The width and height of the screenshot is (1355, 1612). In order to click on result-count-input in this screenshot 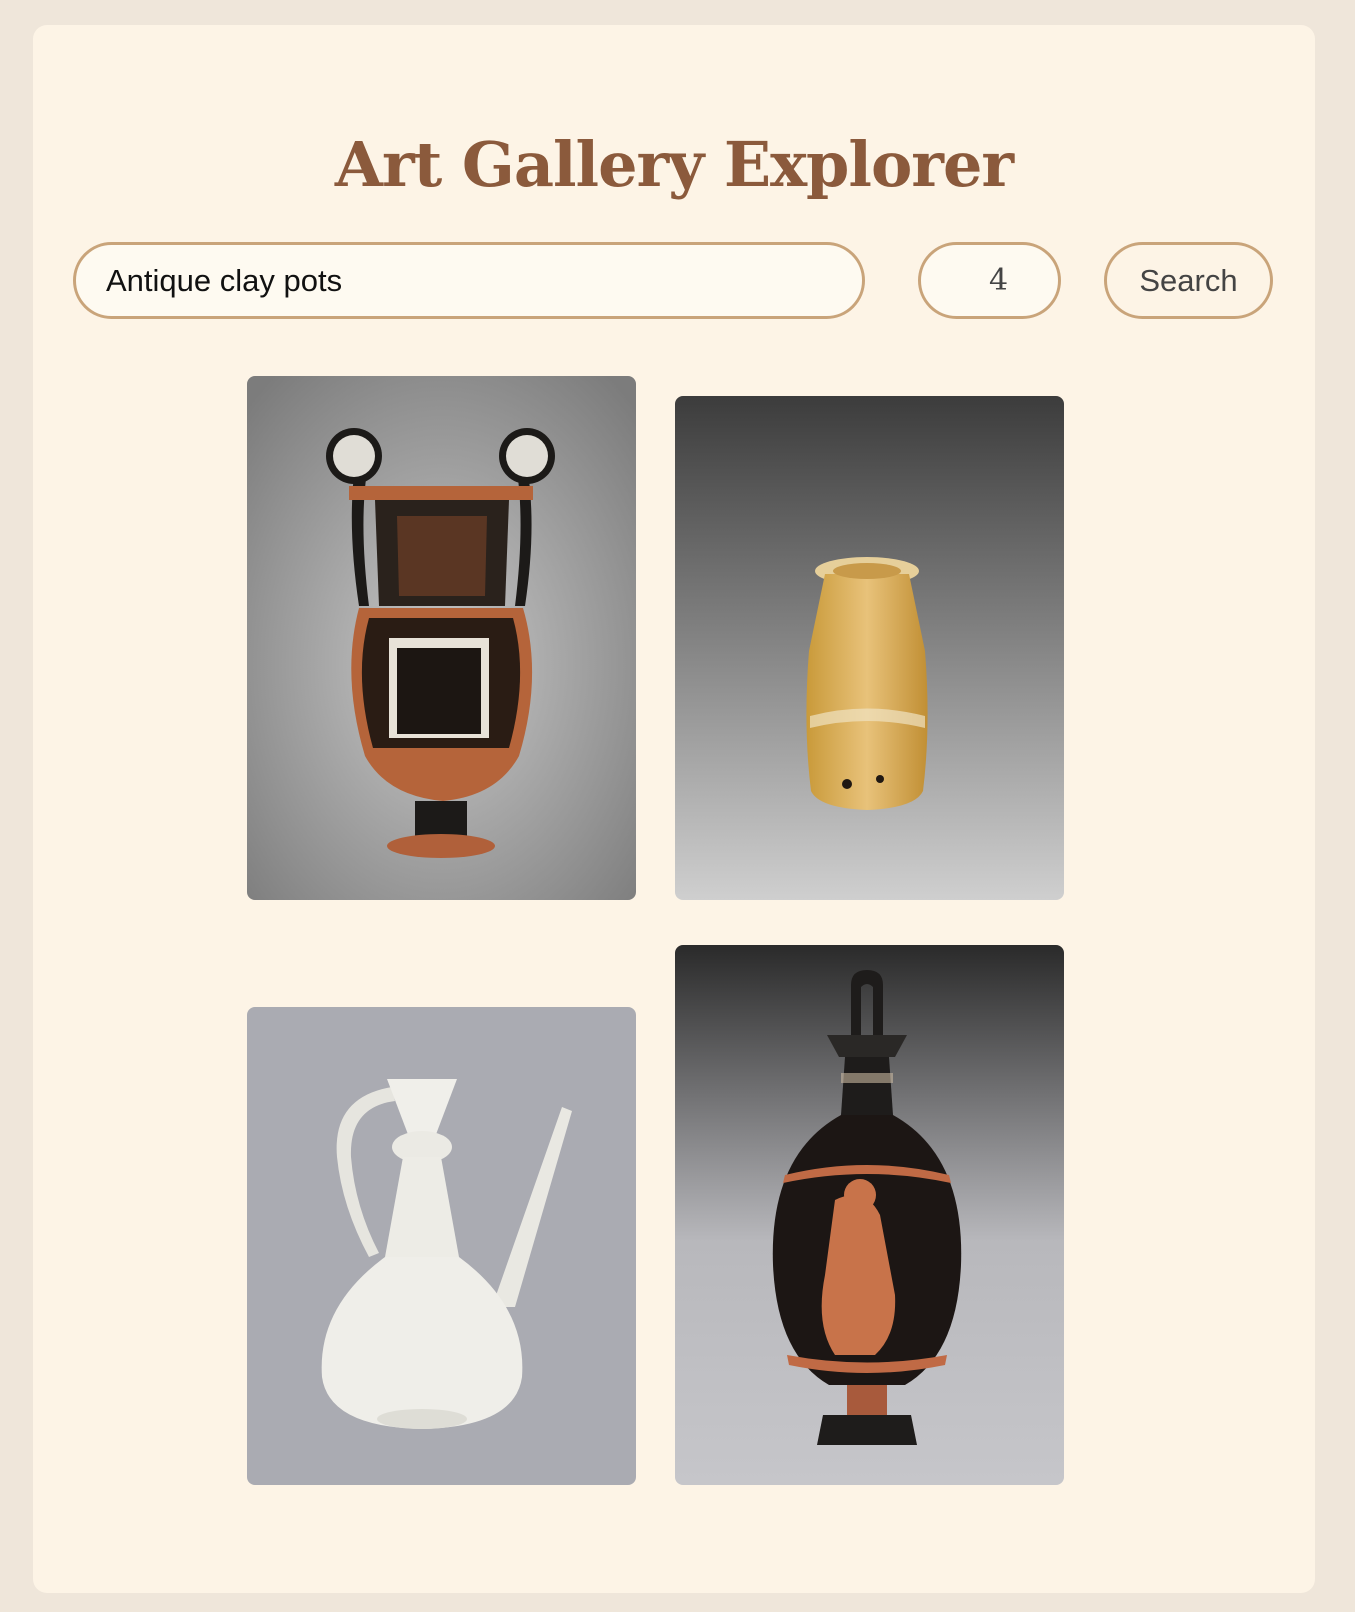, I will do `click(989, 280)`.